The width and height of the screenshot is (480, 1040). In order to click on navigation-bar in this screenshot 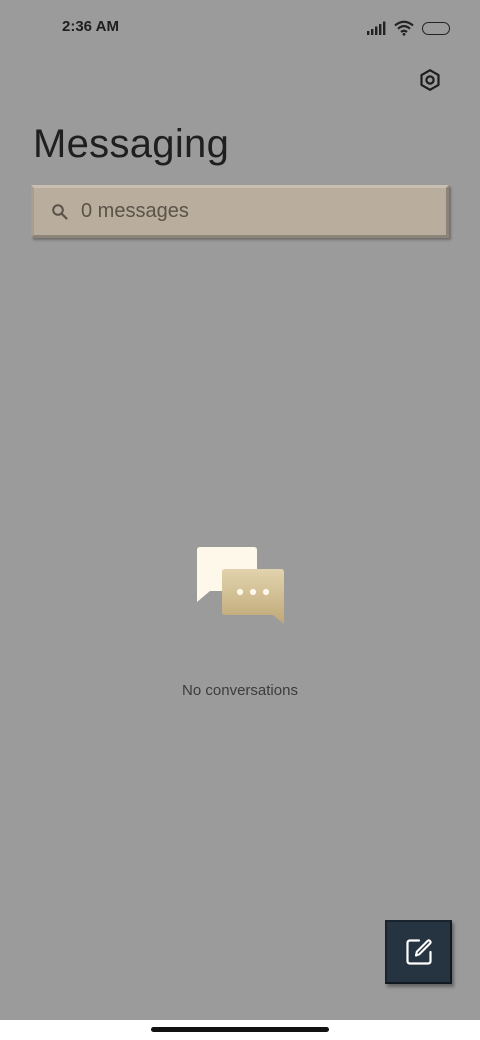, I will do `click(240, 1030)`.